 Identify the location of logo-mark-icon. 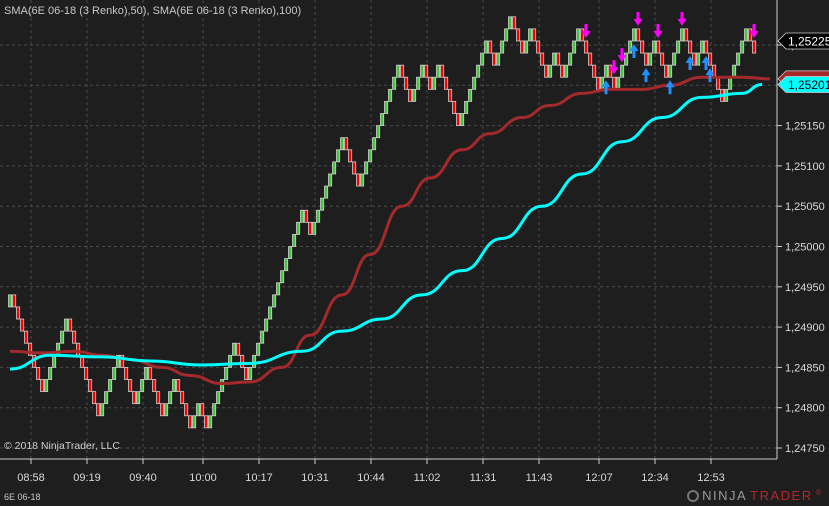
(693, 495).